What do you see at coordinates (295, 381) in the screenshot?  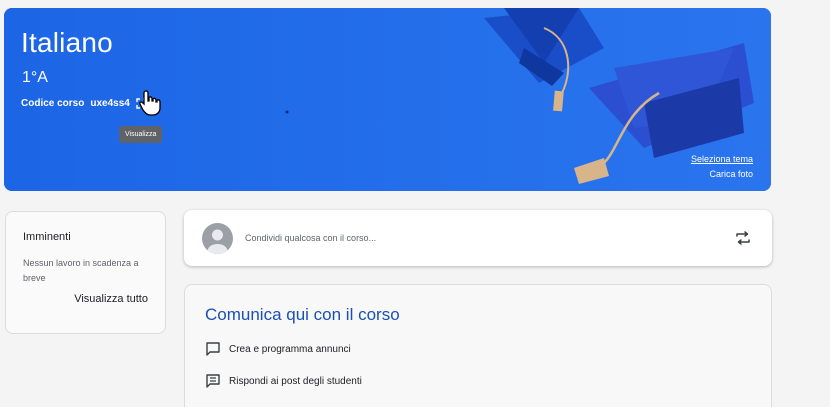 I see `communicate-item-label: Rispondi ai post degli studenti` at bounding box center [295, 381].